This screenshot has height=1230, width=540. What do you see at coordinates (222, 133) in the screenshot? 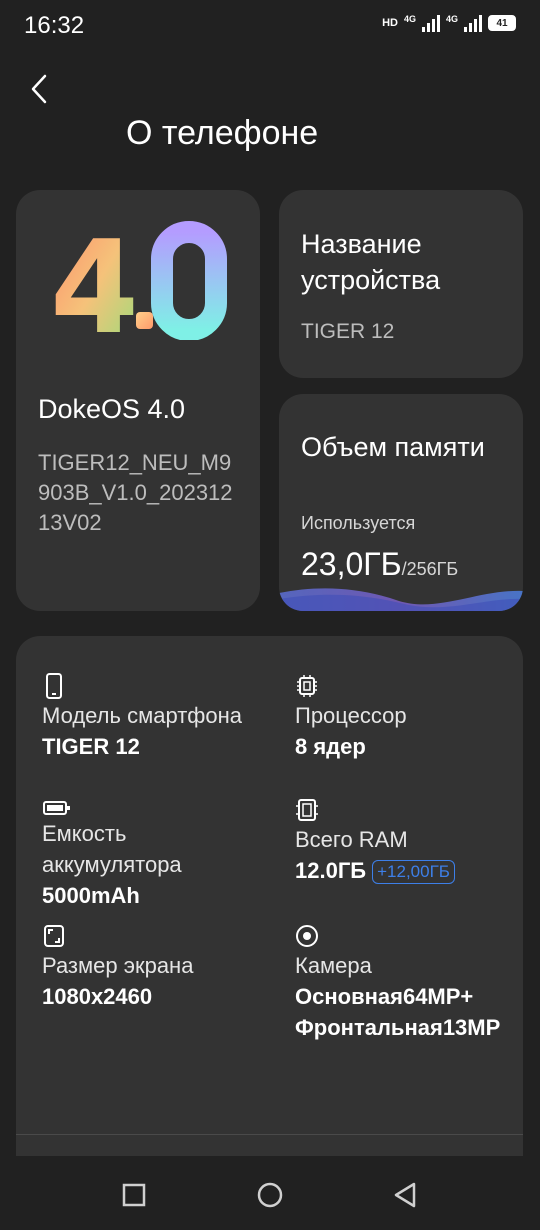
I see `page-title: О телефоне` at bounding box center [222, 133].